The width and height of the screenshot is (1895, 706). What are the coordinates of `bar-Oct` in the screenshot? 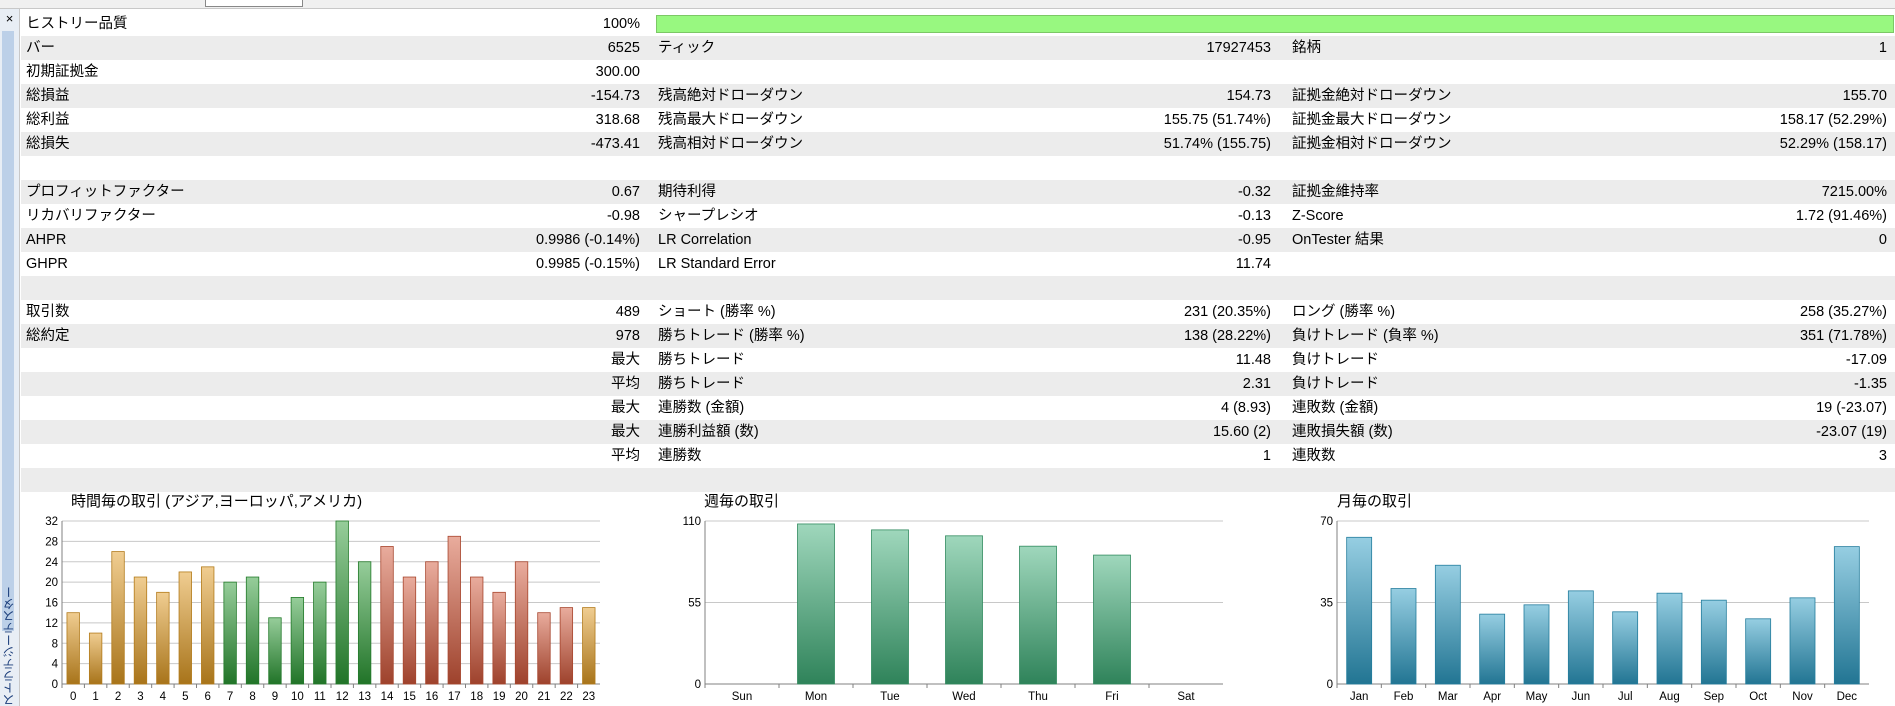 It's located at (1758, 651).